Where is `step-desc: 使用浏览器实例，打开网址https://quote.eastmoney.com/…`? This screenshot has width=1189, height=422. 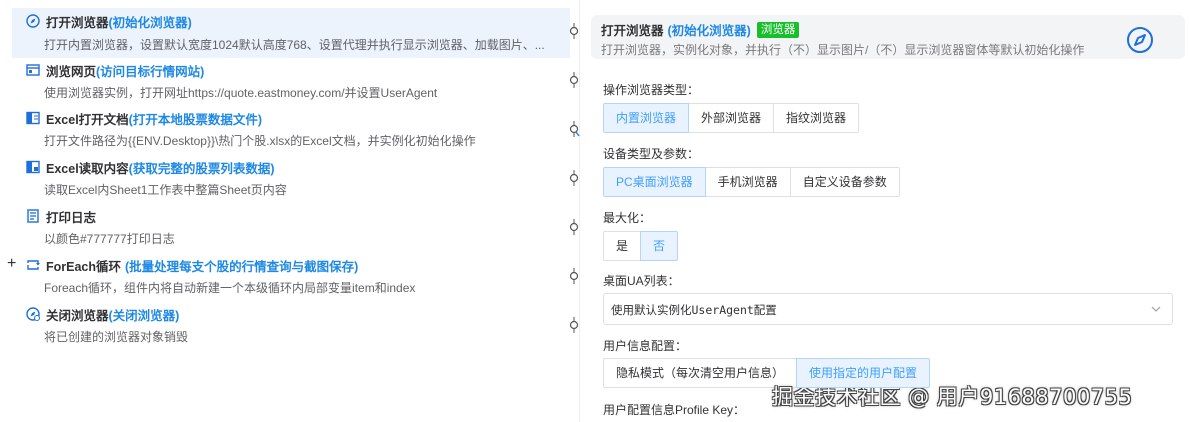
step-desc: 使用浏览器实例，打开网址https://quote.eastmoney.com/… is located at coordinates (241, 93).